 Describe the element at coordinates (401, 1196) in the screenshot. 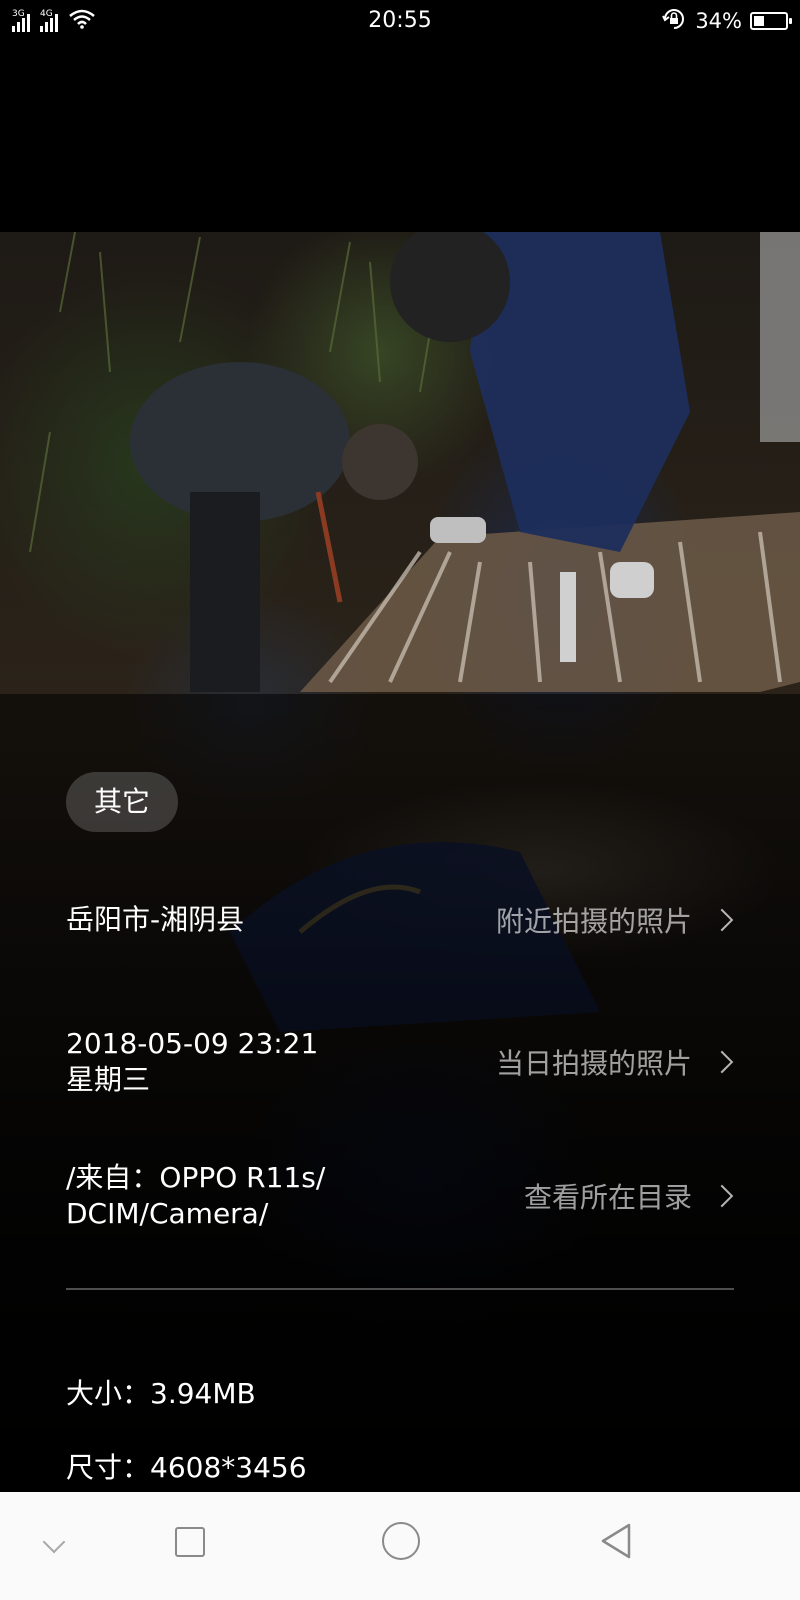

I see `path-row: /来自：OPPO R11s/ DCIM/Camera/ 查看所在目录` at that location.